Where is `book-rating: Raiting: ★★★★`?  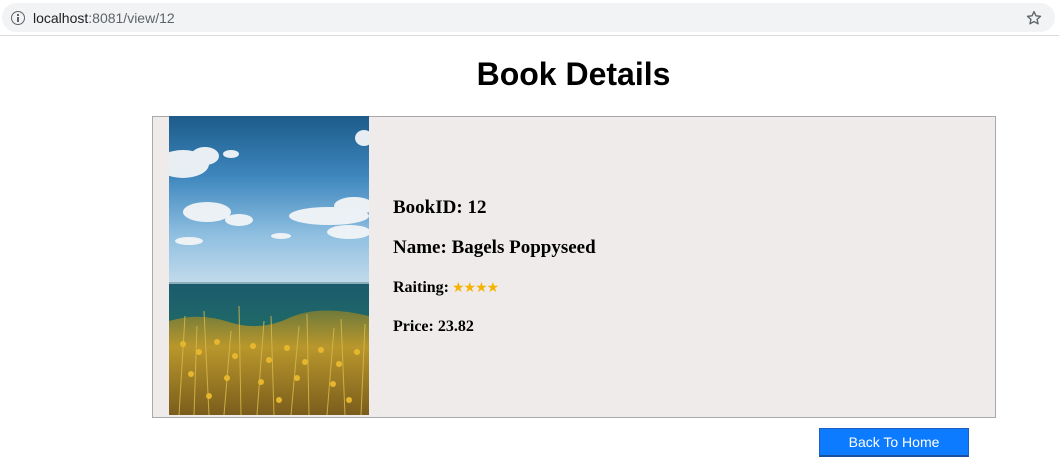 book-rating: Raiting: ★★★★ is located at coordinates (446, 288).